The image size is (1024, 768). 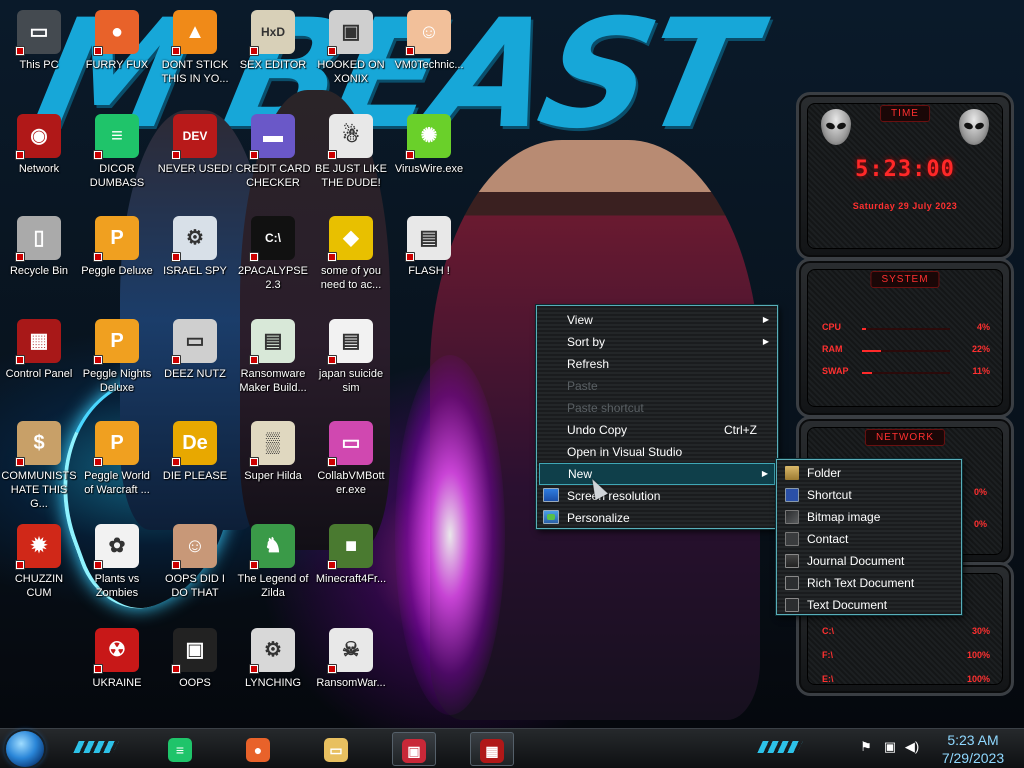 What do you see at coordinates (351, 465) in the screenshot?
I see `desktop-icon: ▭ CollabVMBott er.exe` at bounding box center [351, 465].